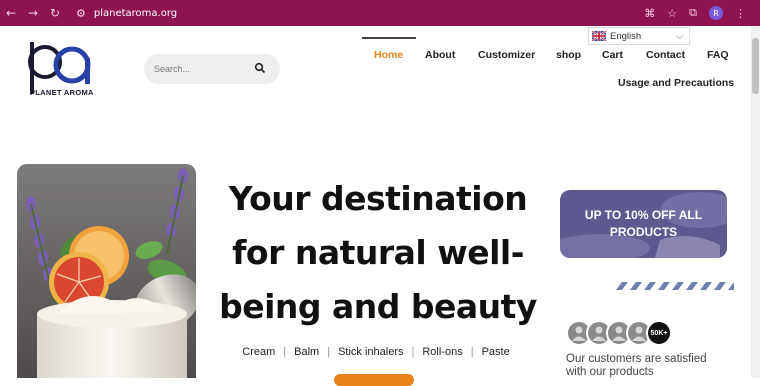 The height and width of the screenshot is (386, 760). I want to click on extensions-icon: ⧉, so click(693, 13).